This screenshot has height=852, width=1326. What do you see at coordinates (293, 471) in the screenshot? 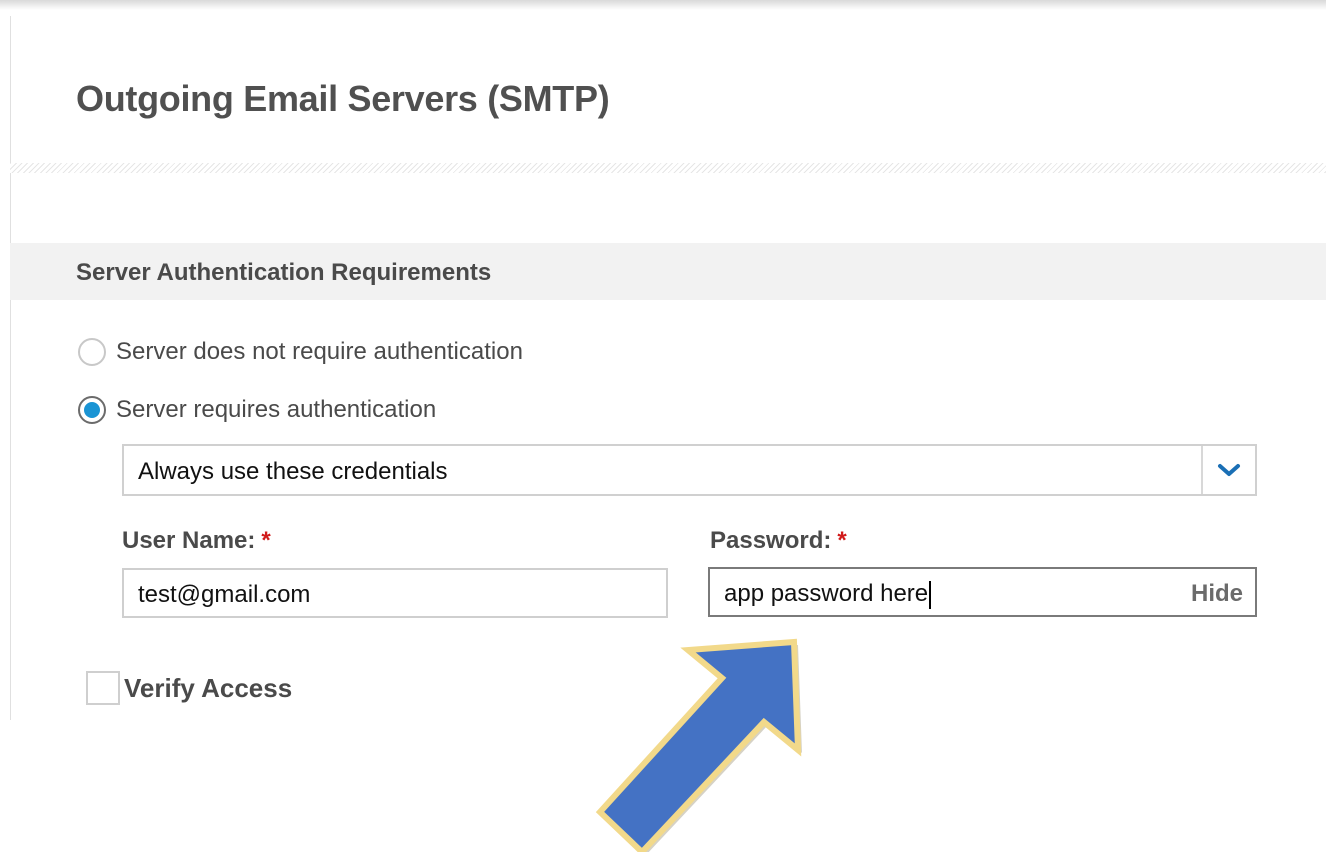
I see `credentials-select-value: Always use these credentials` at bounding box center [293, 471].